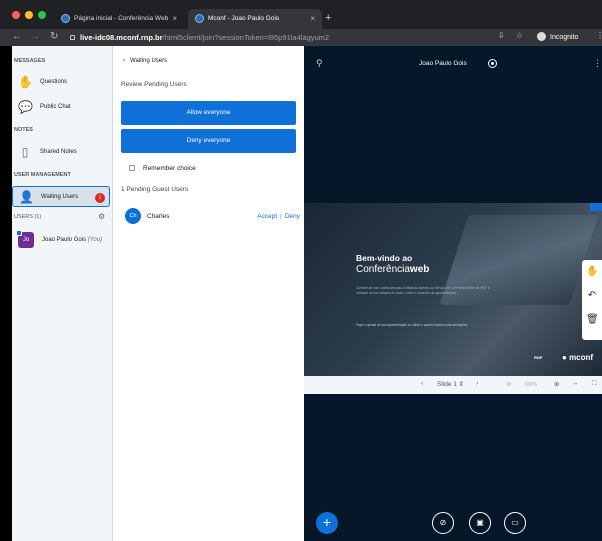  What do you see at coordinates (564, 37) in the screenshot?
I see `incognito-label: Incognito` at bounding box center [564, 37].